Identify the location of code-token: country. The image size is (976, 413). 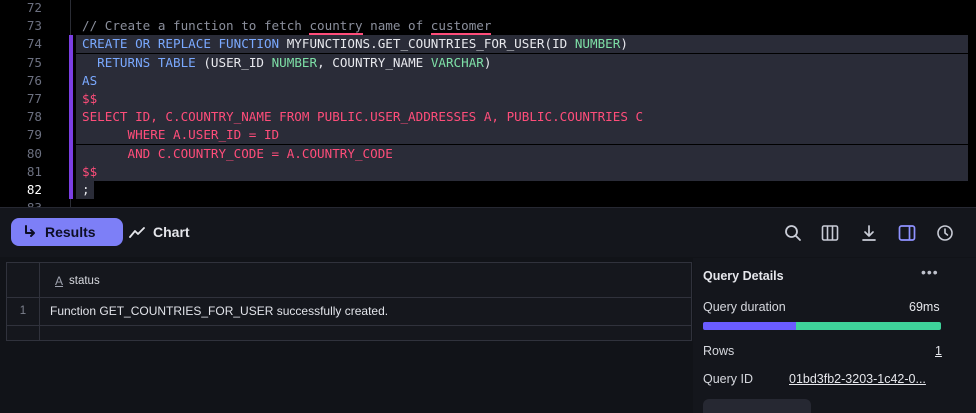
(336, 27).